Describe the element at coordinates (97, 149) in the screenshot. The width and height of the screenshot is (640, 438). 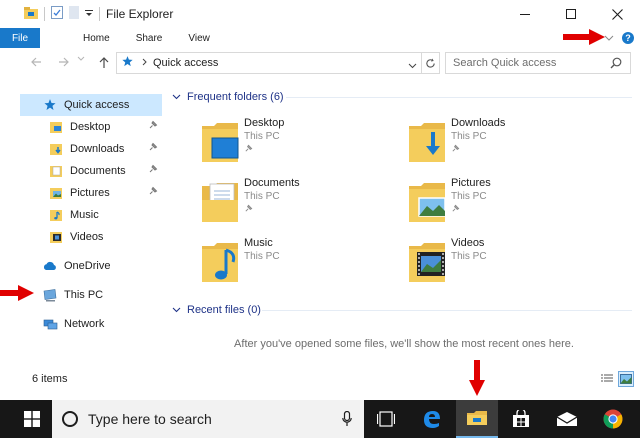
I see `sidebar-item-label: Downloads` at that location.